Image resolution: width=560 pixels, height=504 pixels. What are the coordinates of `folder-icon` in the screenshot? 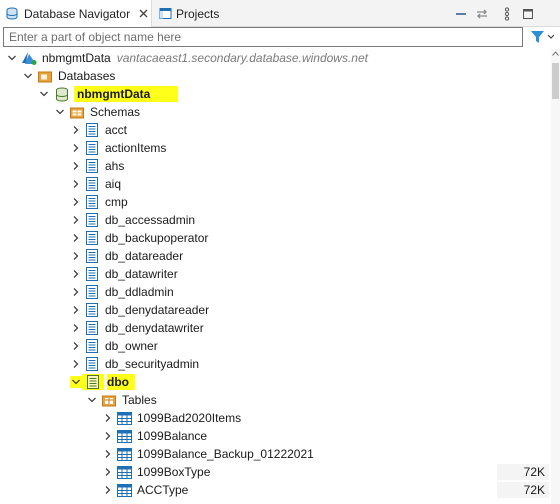 It's located at (45, 76).